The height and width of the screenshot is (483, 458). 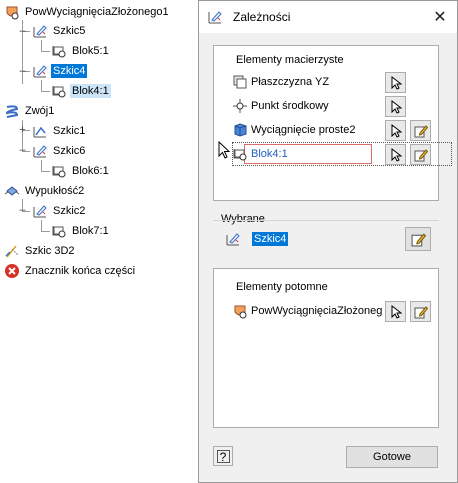 What do you see at coordinates (69, 31) in the screenshot?
I see `tree-item-label: Szkic5` at bounding box center [69, 31].